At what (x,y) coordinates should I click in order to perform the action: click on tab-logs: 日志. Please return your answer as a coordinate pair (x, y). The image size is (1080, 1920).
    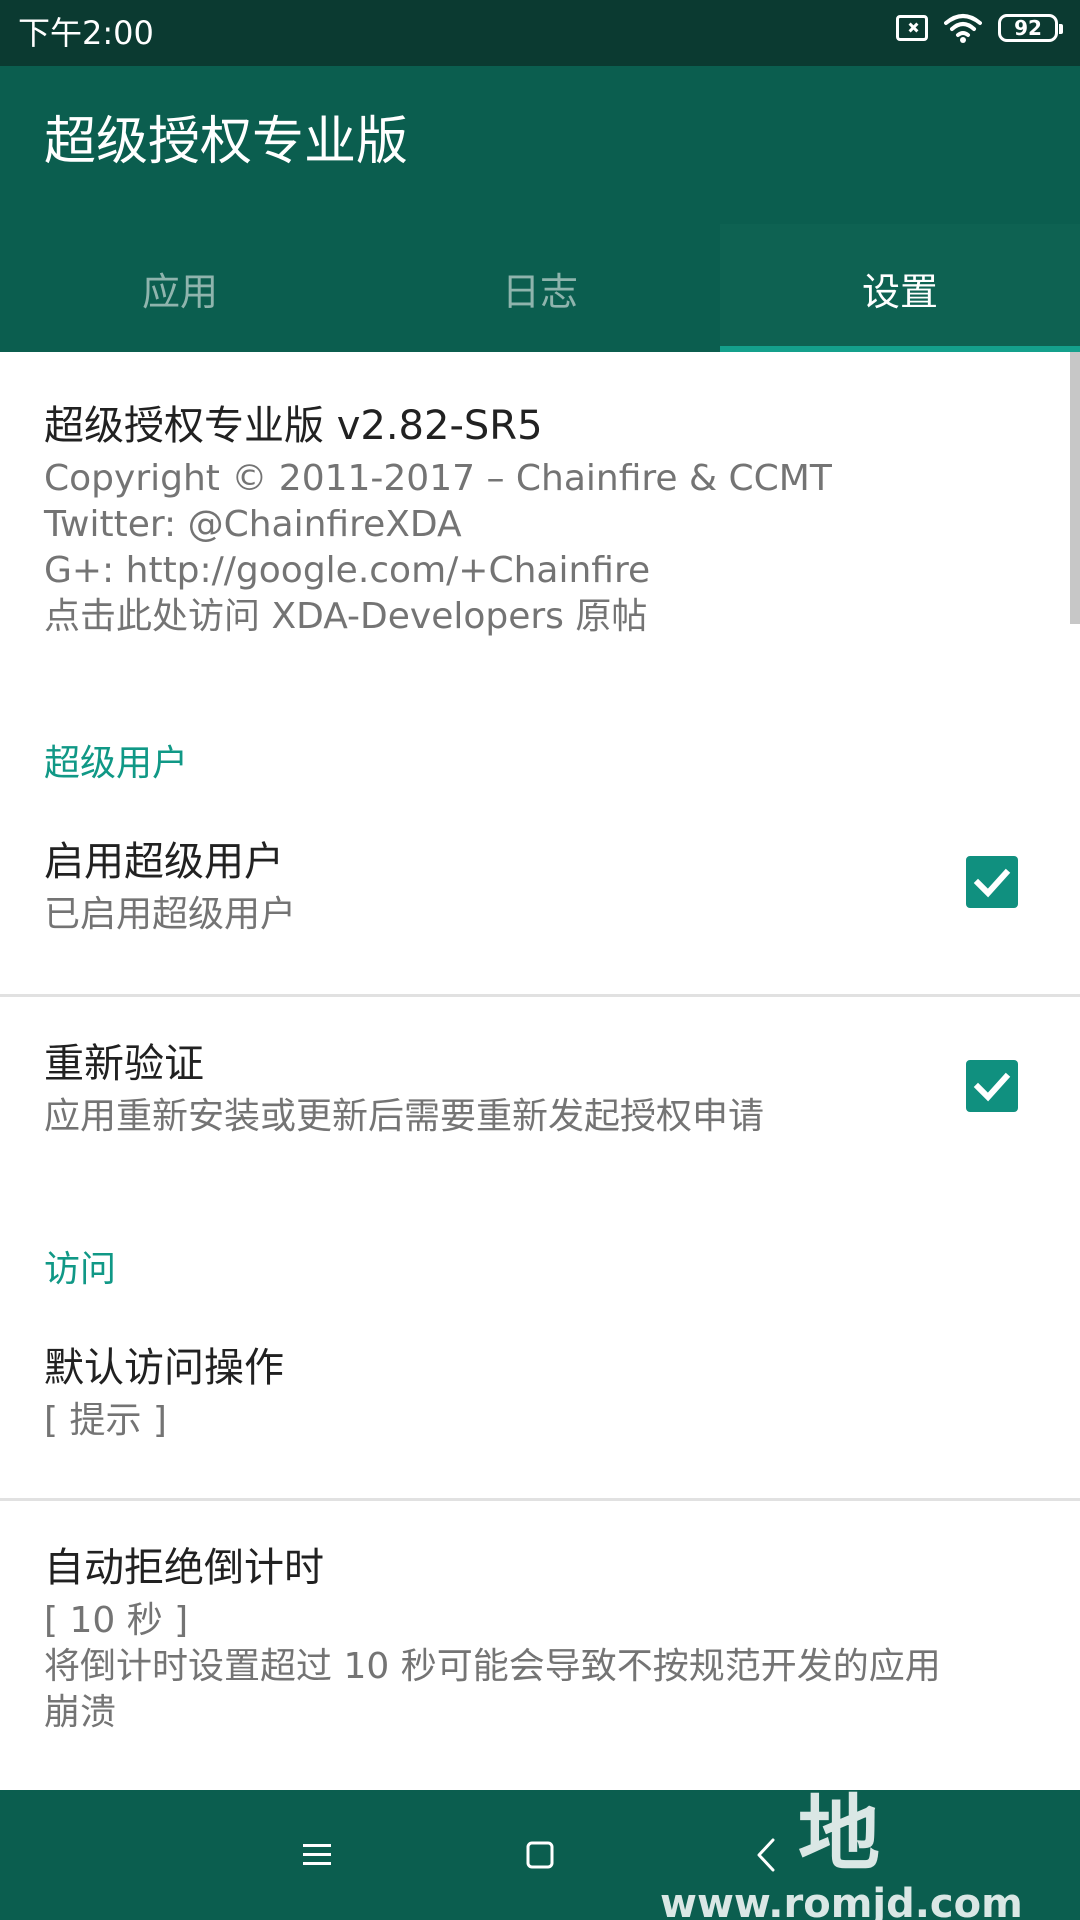
    Looking at the image, I should click on (540, 288).